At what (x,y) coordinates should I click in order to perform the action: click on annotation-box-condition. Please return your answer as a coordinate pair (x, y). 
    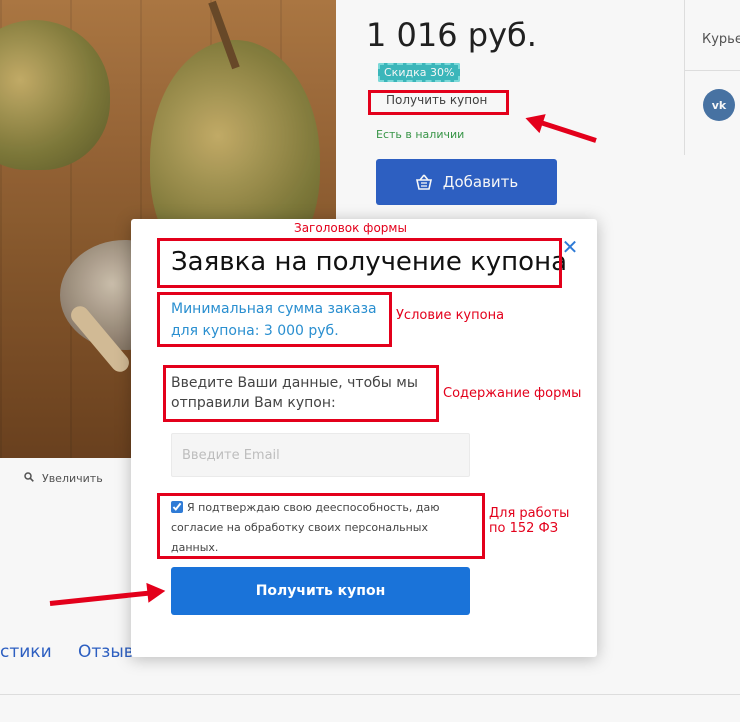
    Looking at the image, I should click on (274, 319).